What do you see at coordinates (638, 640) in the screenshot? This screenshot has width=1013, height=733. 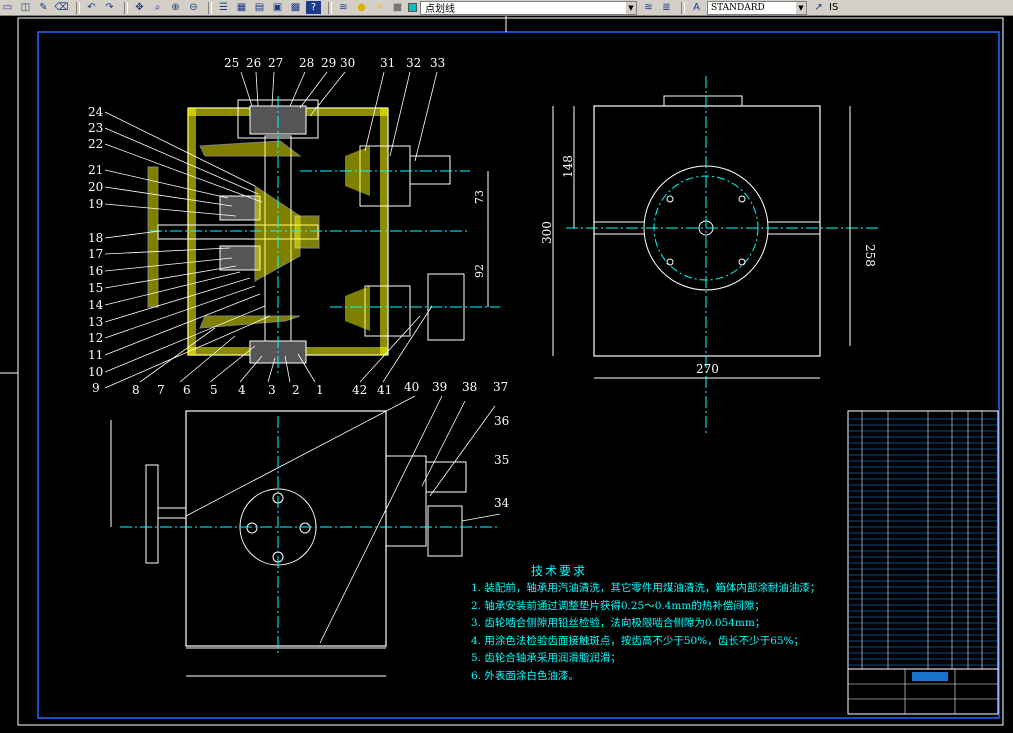 I see `tech-req-line: 4. 用涂色法检验齿面接触斑点，按齿高不少于50%，齿长不少于65%；` at bounding box center [638, 640].